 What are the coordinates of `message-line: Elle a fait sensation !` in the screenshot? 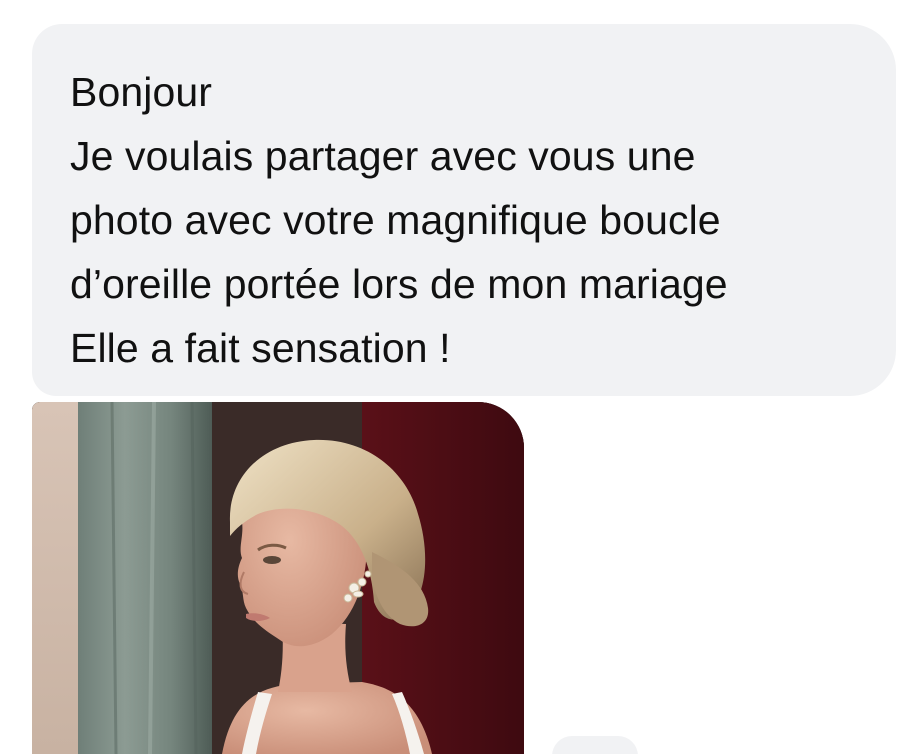 It's located at (260, 348).